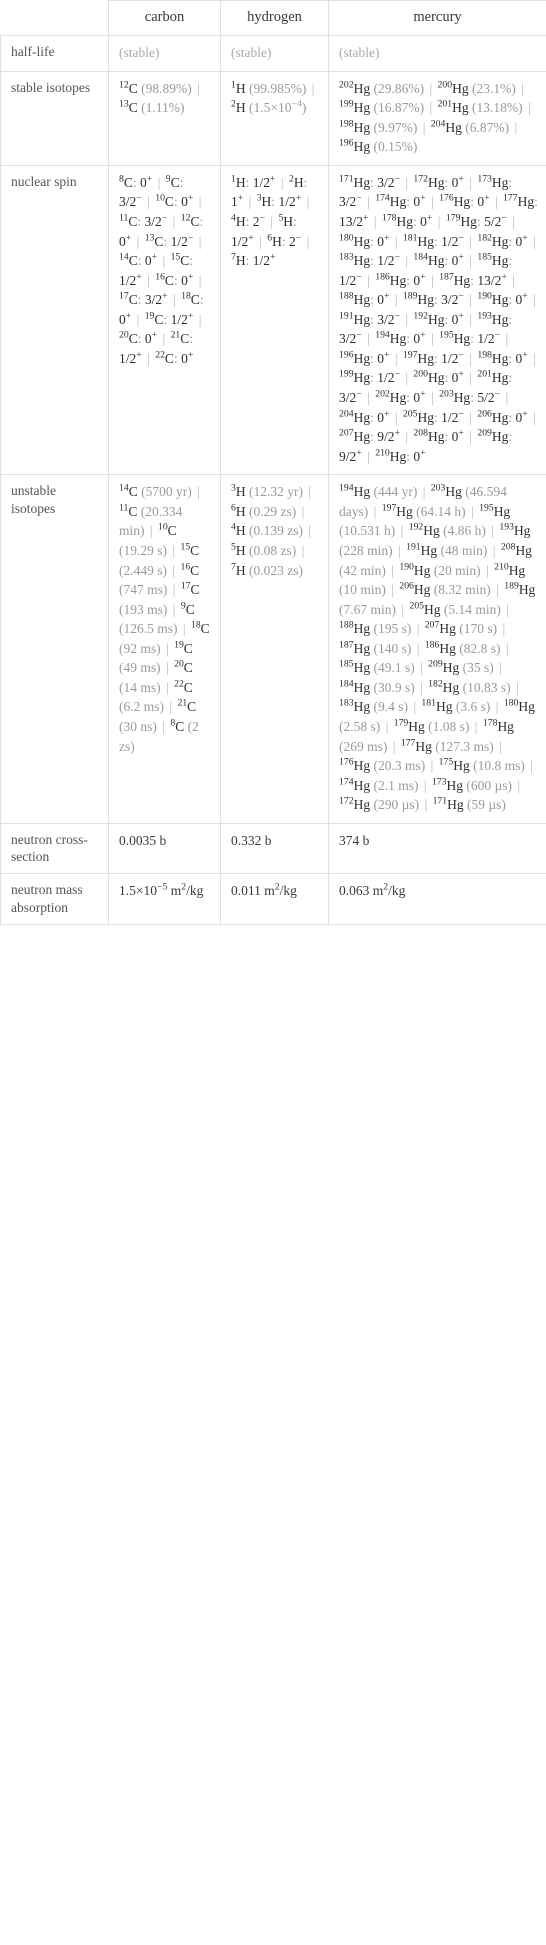  I want to click on row-label-unstable-isotopes: unstable isotopes, so click(54, 649).